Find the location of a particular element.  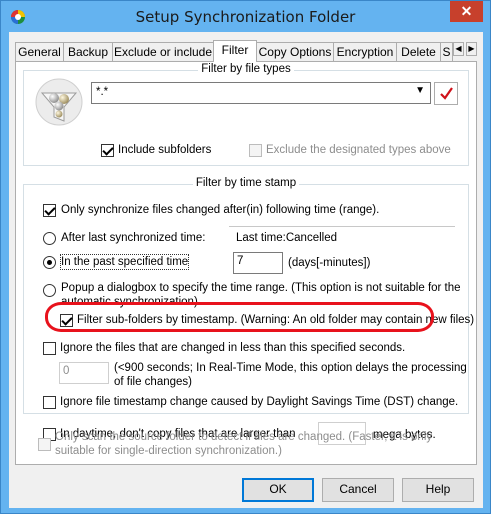

dropdown-arrow-icon: ▼ is located at coordinates (420, 90).